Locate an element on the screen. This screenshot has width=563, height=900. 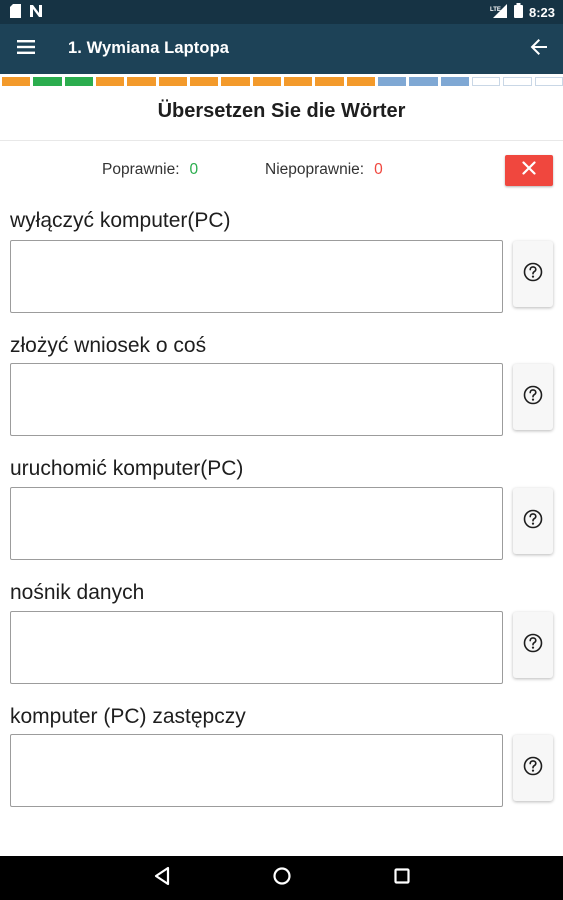
incorrect-stat: Niepoprawnie: 0 is located at coordinates (324, 170).